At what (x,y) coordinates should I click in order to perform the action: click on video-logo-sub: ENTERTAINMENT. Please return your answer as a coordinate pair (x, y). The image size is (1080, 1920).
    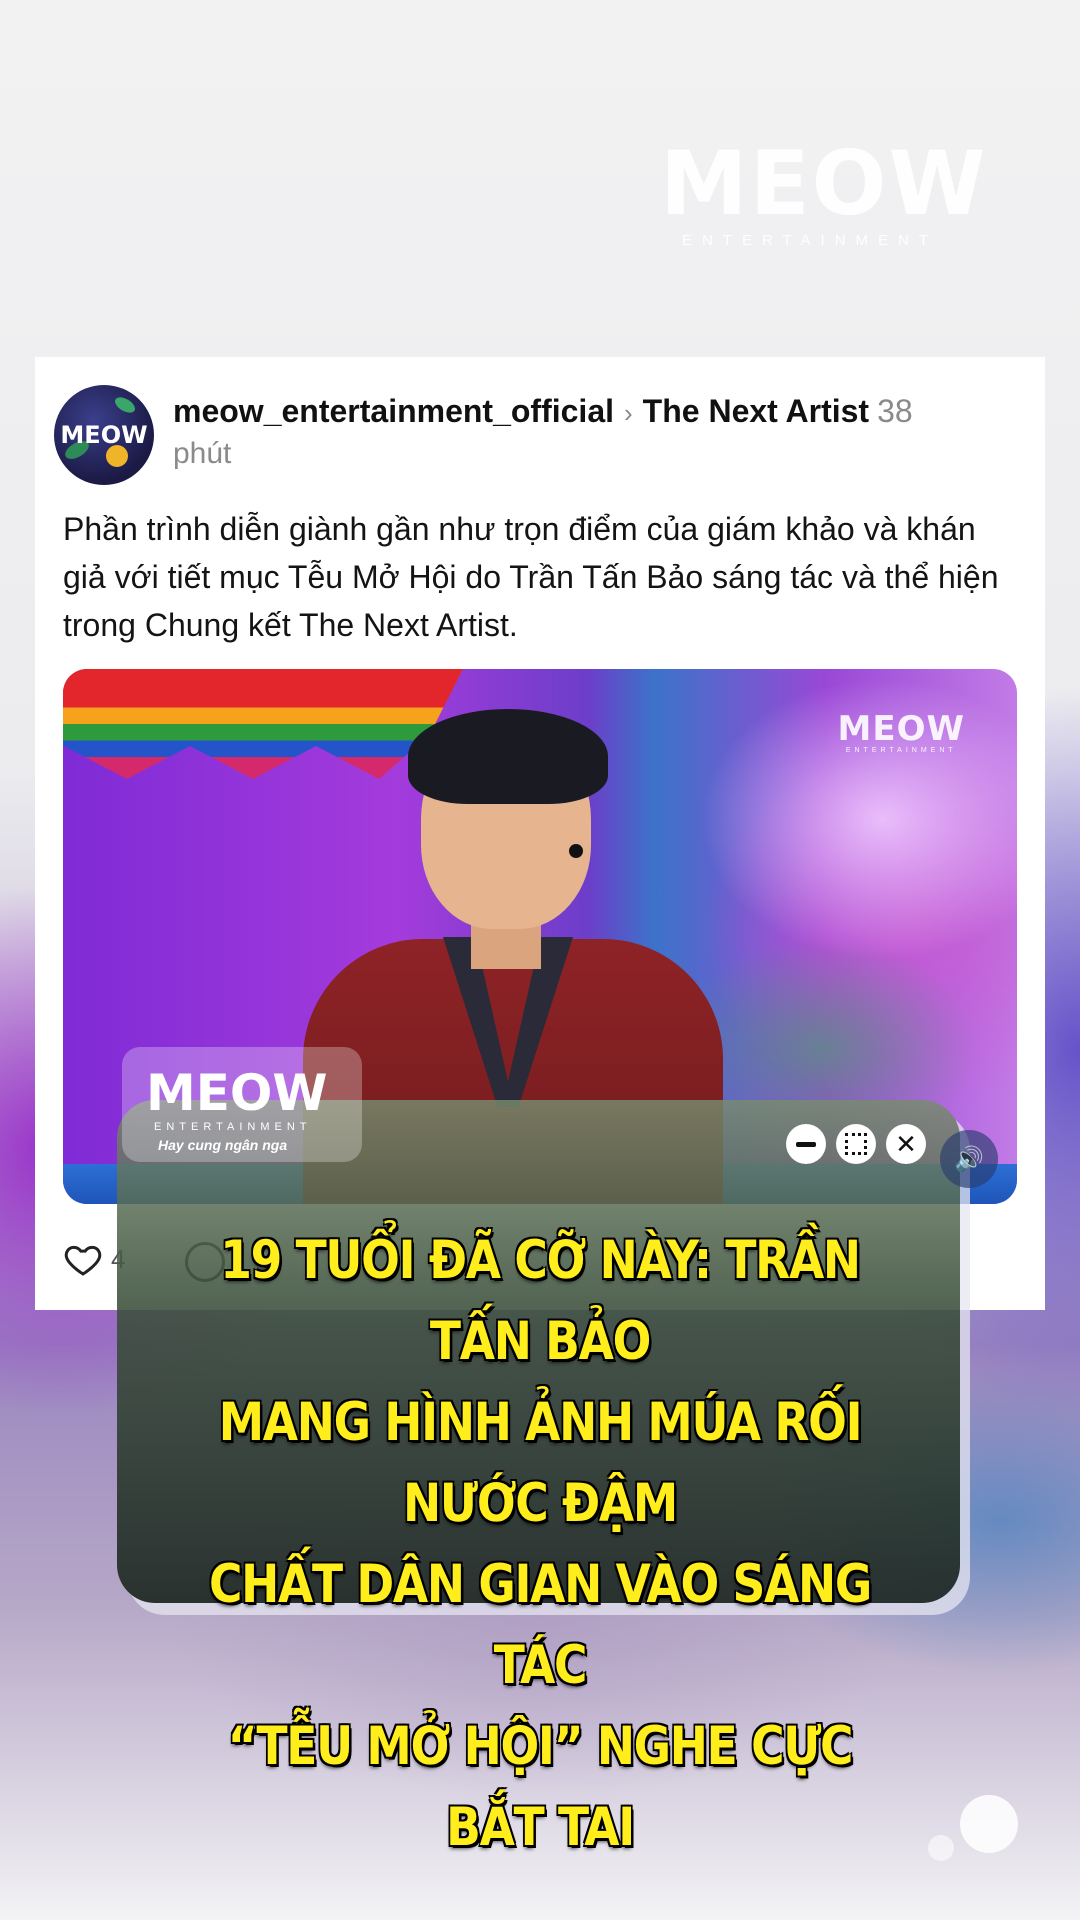
    Looking at the image, I should click on (901, 750).